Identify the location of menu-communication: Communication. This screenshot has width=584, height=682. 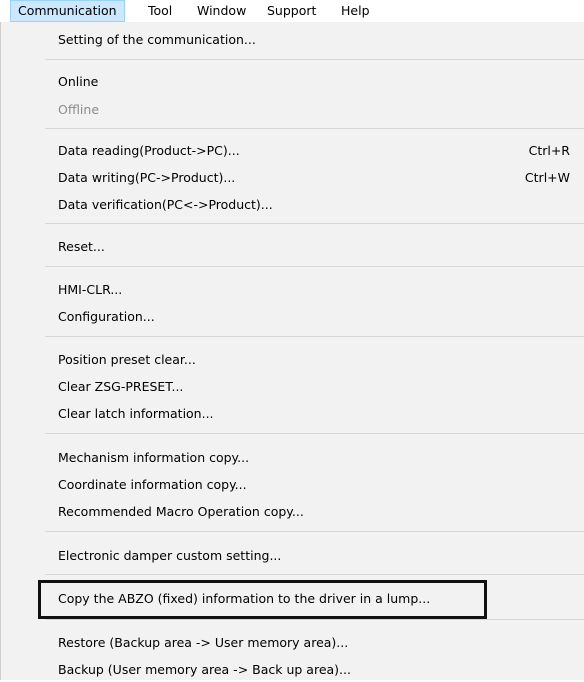
(67, 11).